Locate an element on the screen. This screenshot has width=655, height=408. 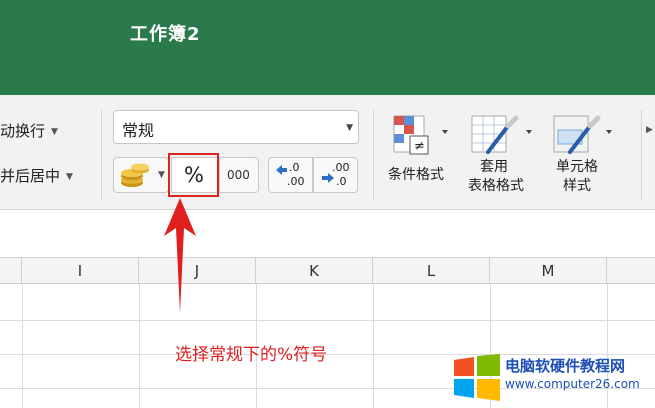
format-as-table-button: 套用 表格格式 is located at coordinates (505, 160).